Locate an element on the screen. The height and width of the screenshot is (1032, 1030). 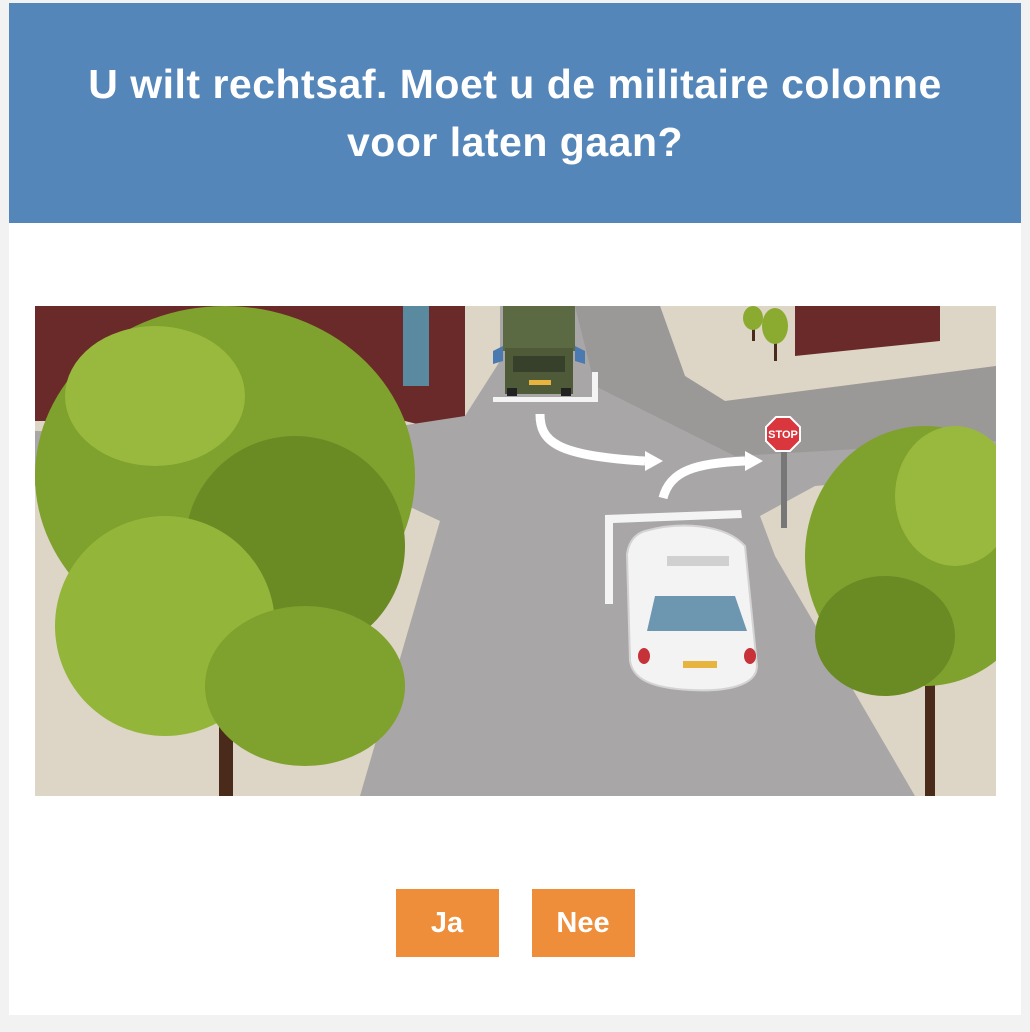
answer-buttons: Ja Nee is located at coordinates (515, 924).